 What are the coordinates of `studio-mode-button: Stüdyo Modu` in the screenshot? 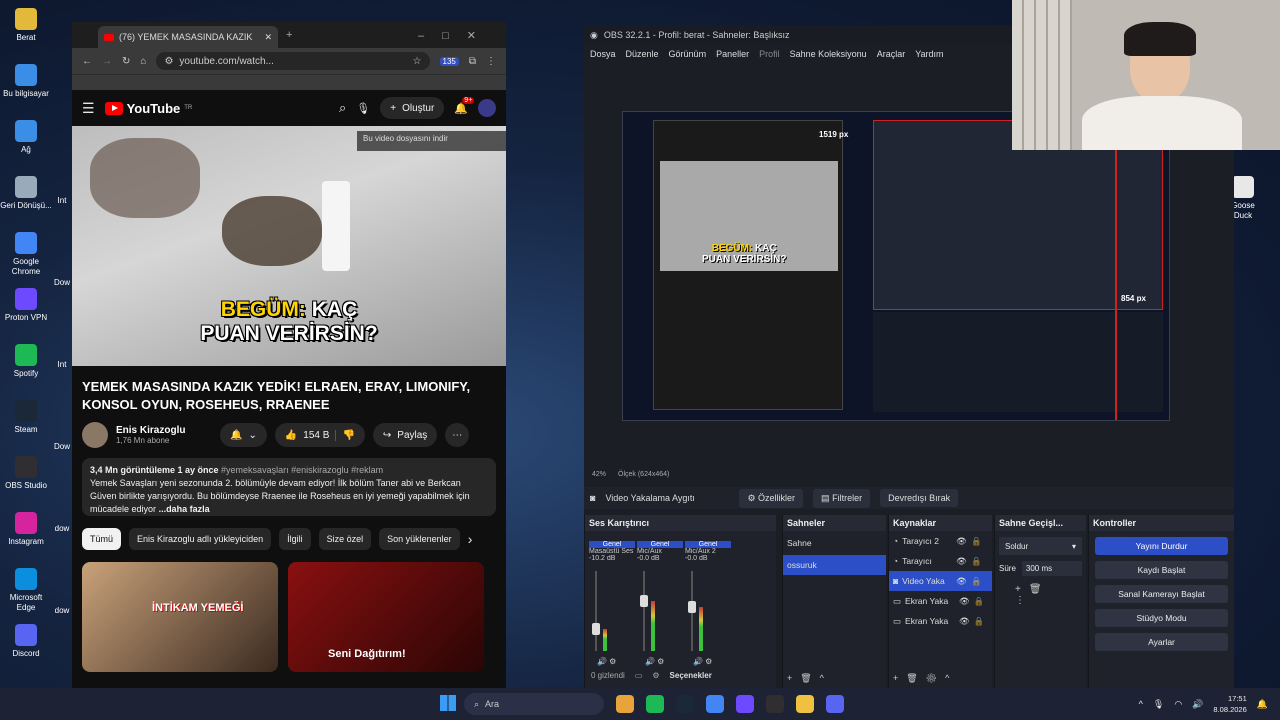 It's located at (1161, 618).